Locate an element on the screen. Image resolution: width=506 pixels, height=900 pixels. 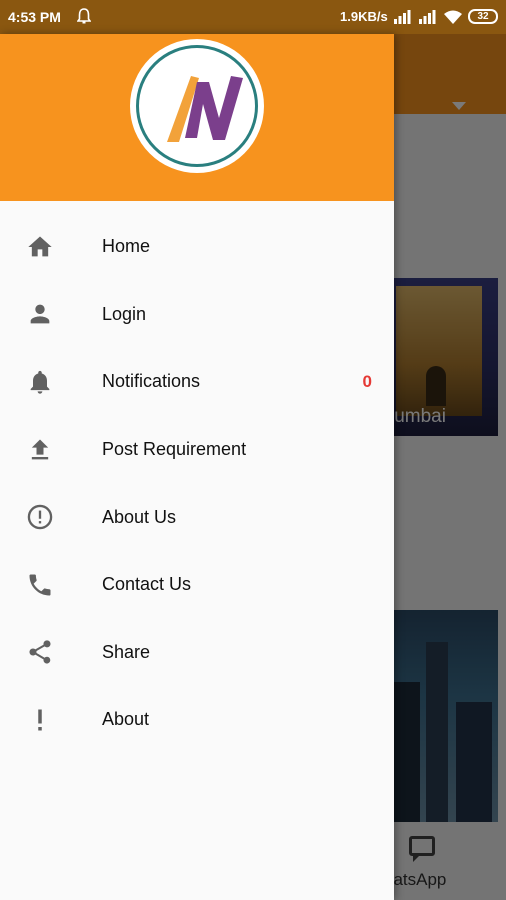
menu-label: About Us is located at coordinates (139, 516).